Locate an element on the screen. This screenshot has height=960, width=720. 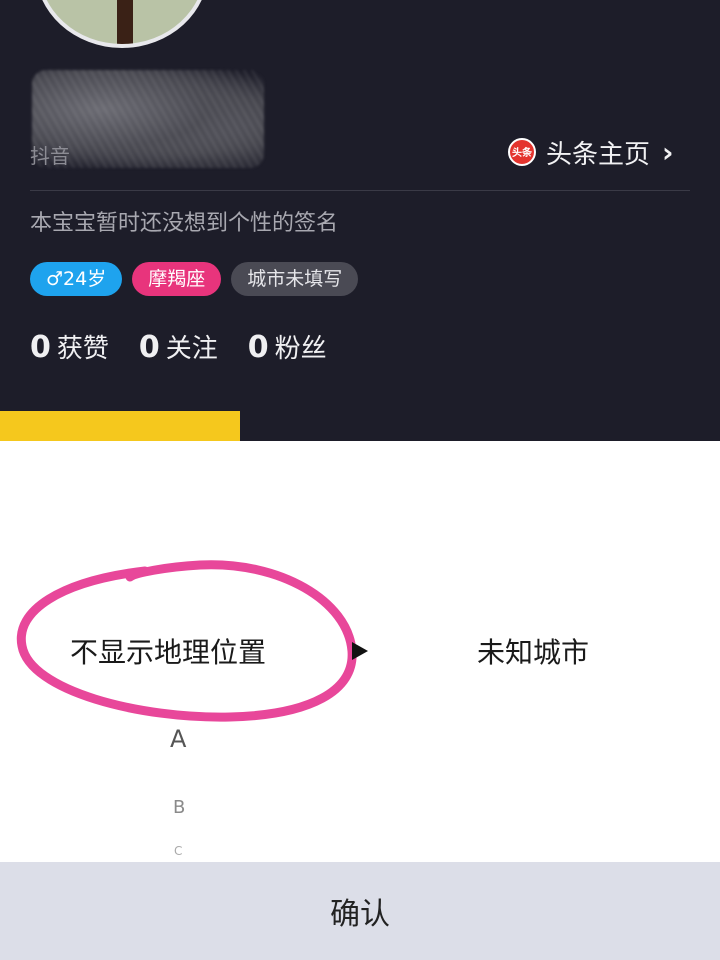
profile-tab-strip is located at coordinates (360, 426).